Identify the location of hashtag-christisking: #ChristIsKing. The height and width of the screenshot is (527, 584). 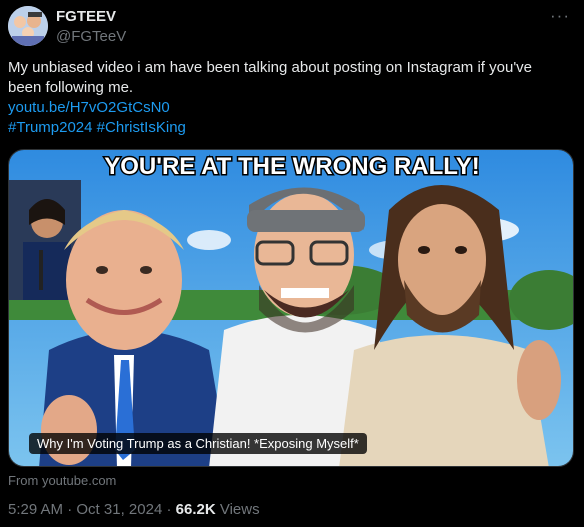
(141, 127).